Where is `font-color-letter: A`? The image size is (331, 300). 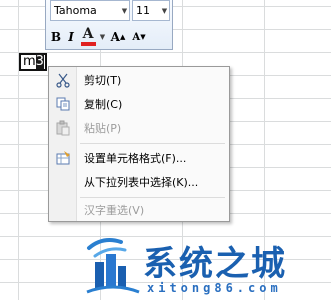 font-color-letter: A is located at coordinates (88, 34).